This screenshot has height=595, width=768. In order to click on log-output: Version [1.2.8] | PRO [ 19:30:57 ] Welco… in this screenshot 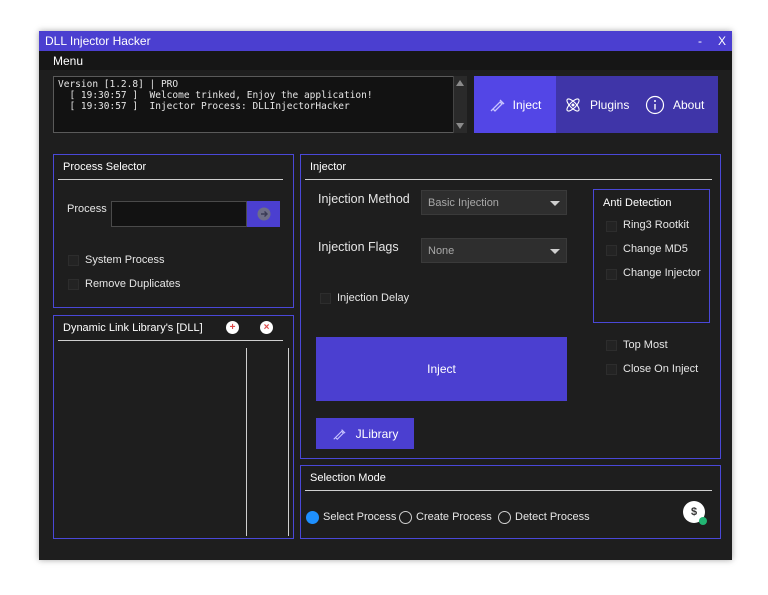, I will do `click(260, 104)`.